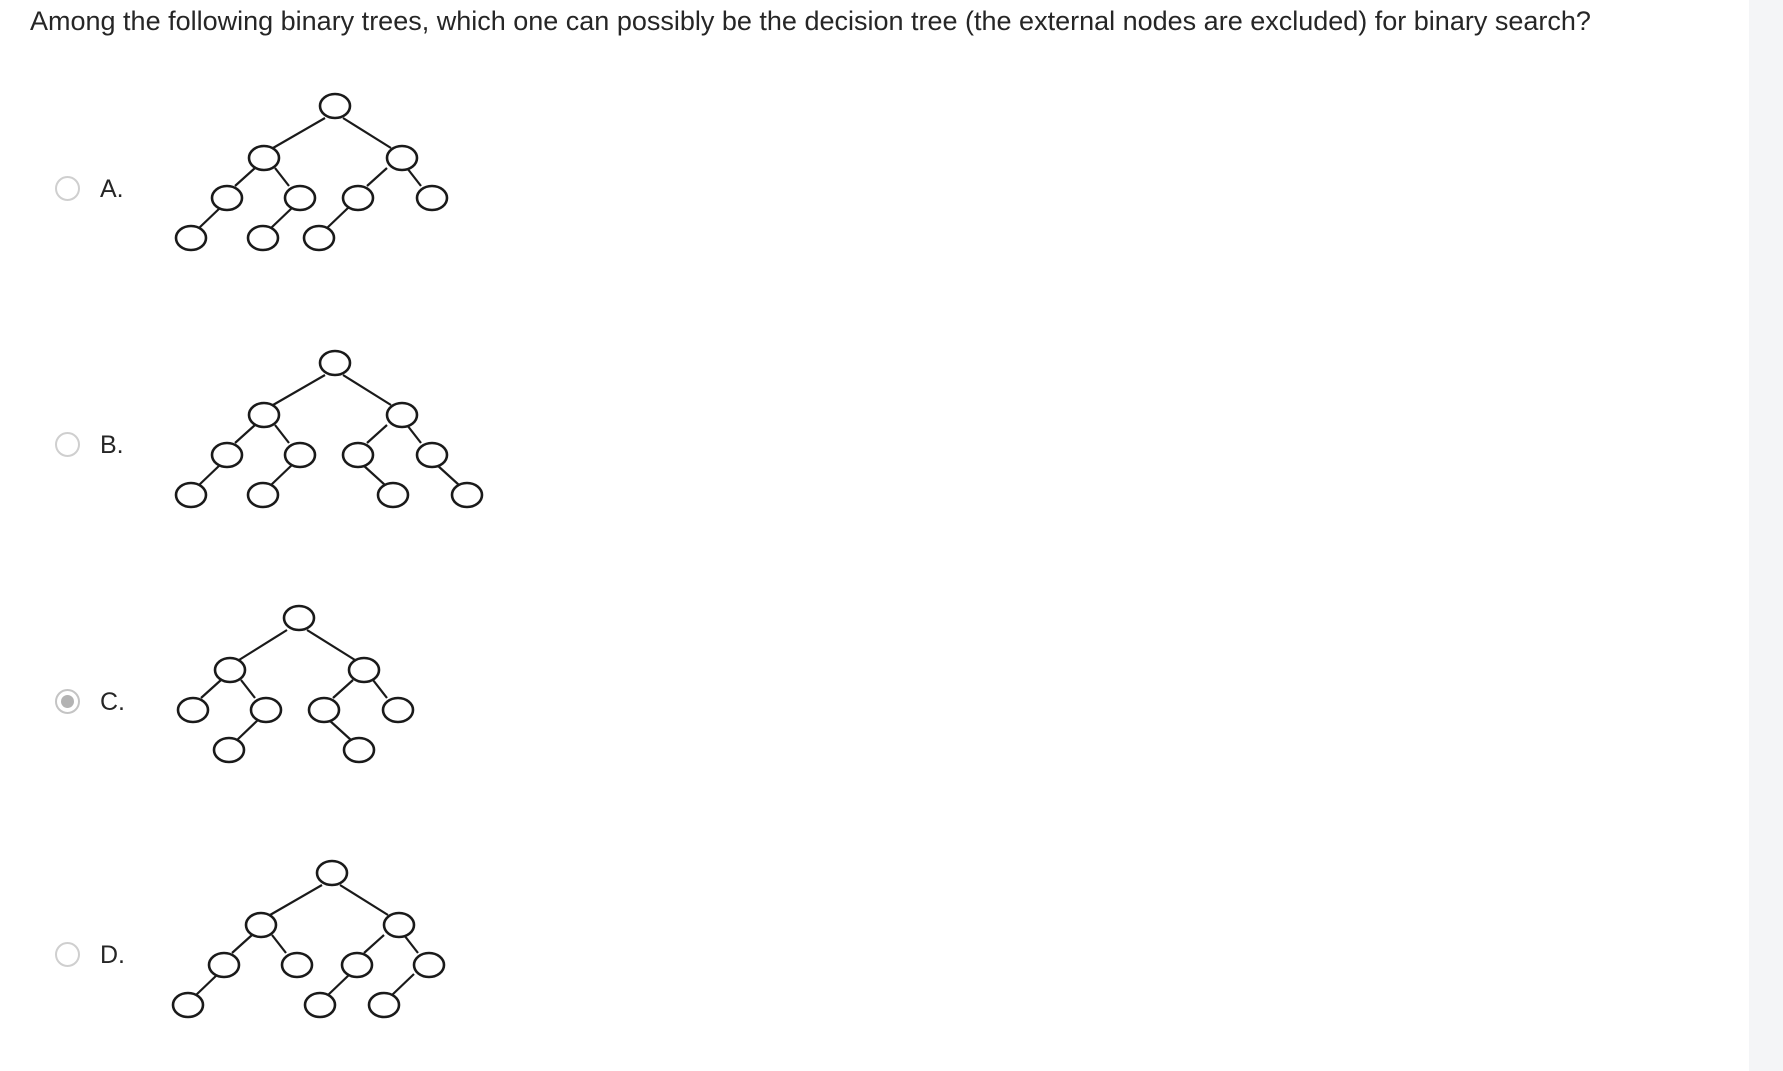  I want to click on option-a: A., so click(335, 185).